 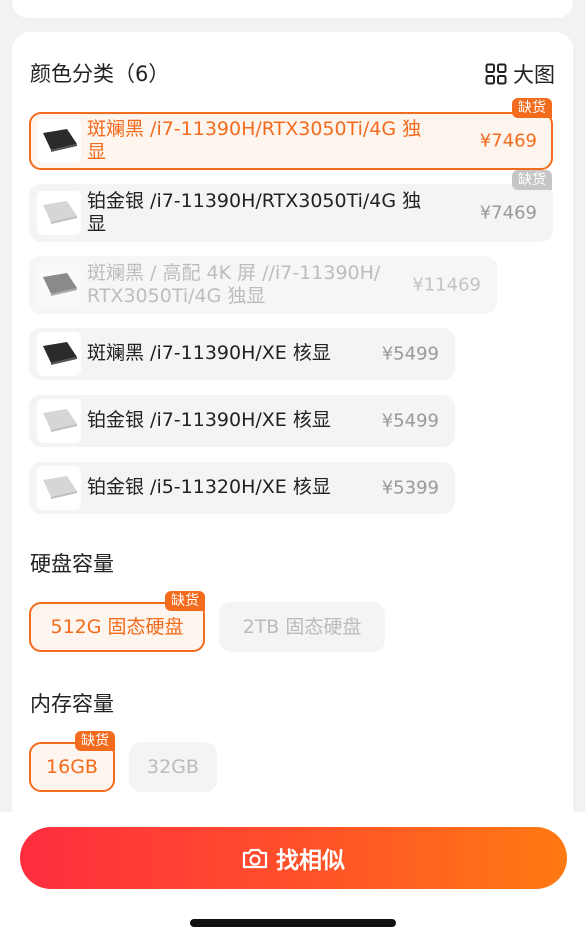 What do you see at coordinates (209, 353) in the screenshot?
I see `color-option-label: 斑斓黑 /i7-11390H/XE 核显` at bounding box center [209, 353].